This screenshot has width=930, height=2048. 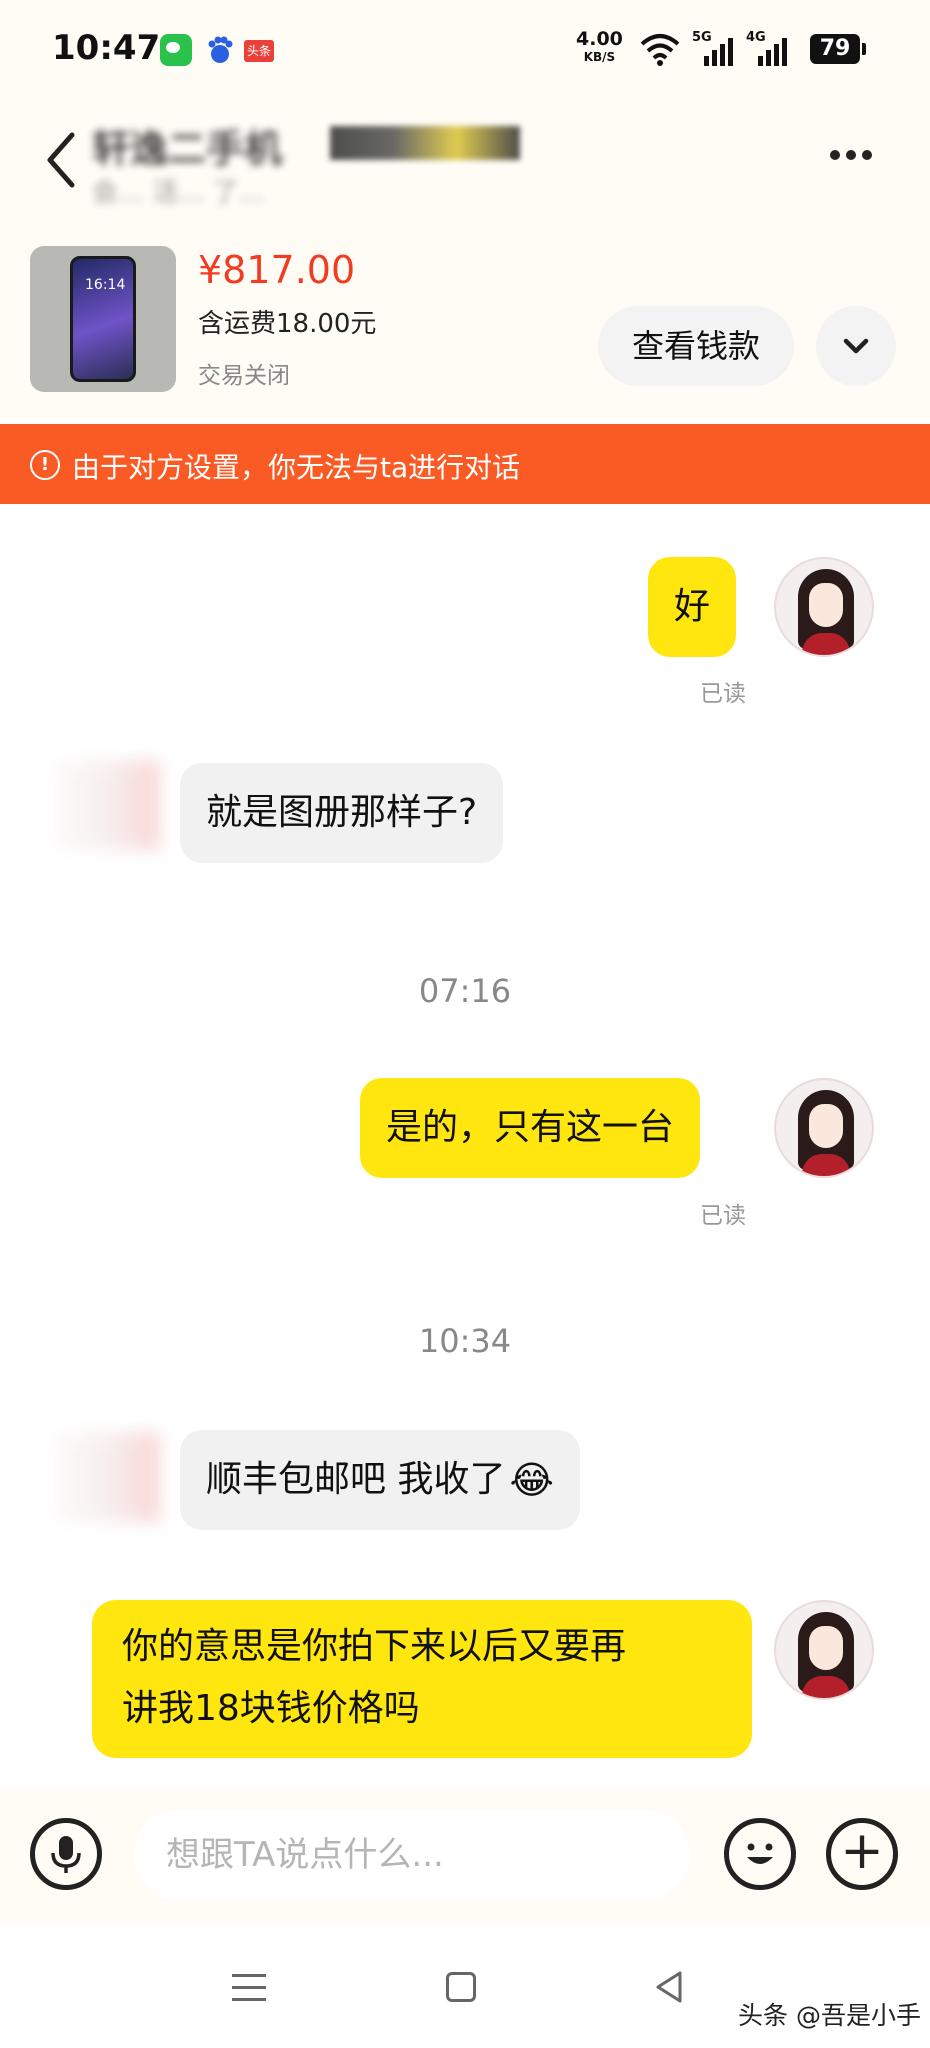 What do you see at coordinates (760, 1854) in the screenshot?
I see `emoji-icon` at bounding box center [760, 1854].